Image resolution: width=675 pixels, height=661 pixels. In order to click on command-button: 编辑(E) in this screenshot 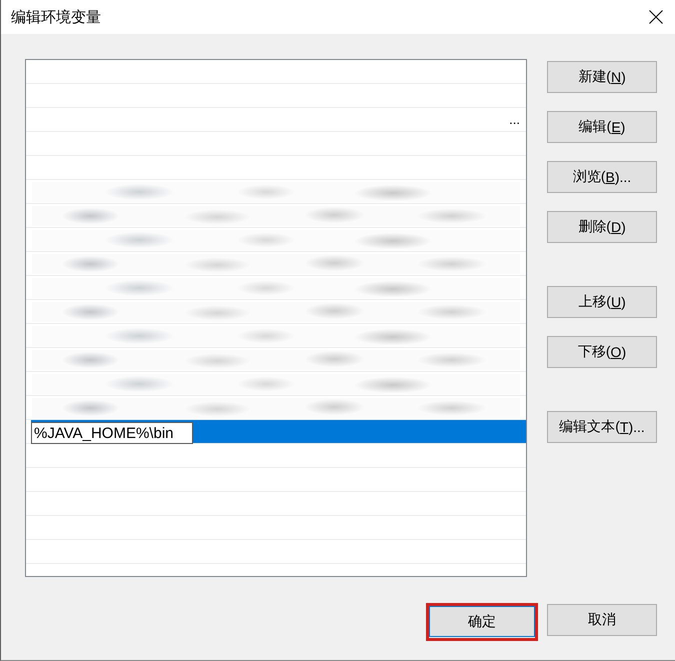, I will do `click(602, 127)`.